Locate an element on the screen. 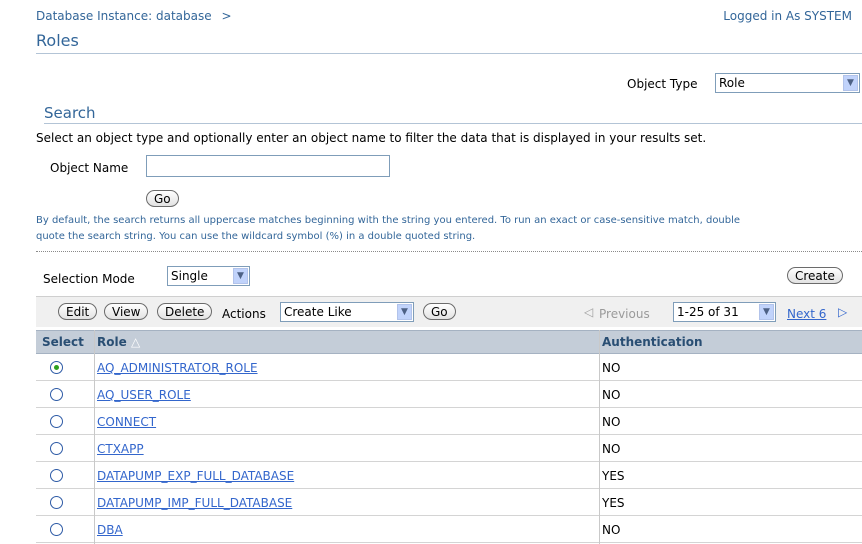 This screenshot has height=544, width=862. column-header-role-label: Role is located at coordinates (112, 342).